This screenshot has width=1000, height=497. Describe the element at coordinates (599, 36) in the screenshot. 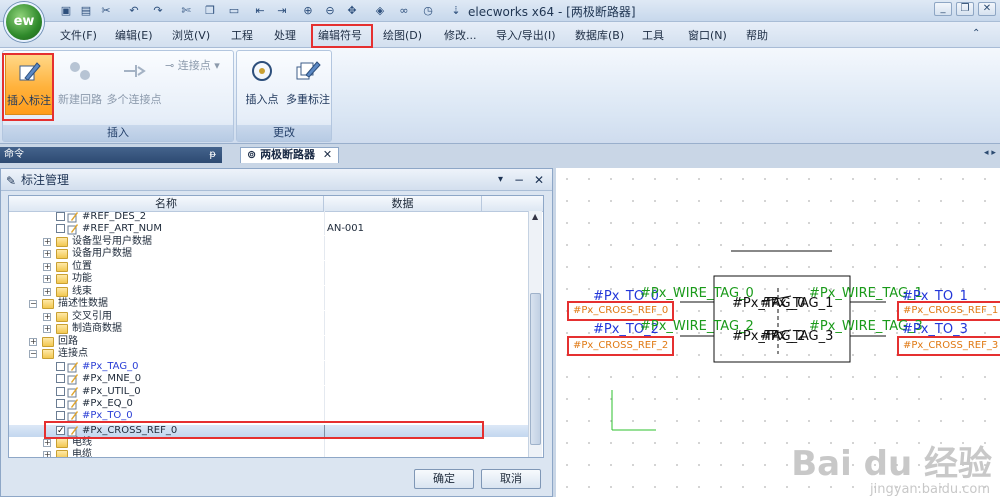

I see `menu-database: 数据库(B)` at that location.